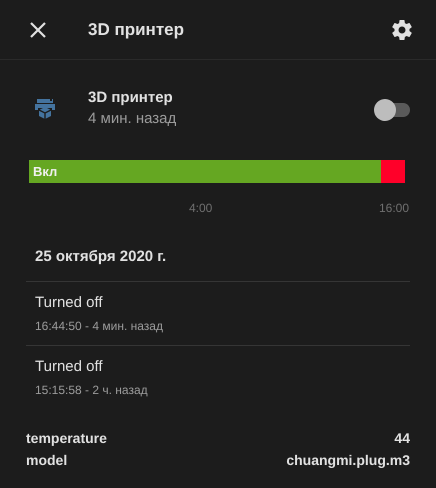 The width and height of the screenshot is (436, 488). Describe the element at coordinates (136, 29) in the screenshot. I see `dialog-title: 3D принтер` at that location.